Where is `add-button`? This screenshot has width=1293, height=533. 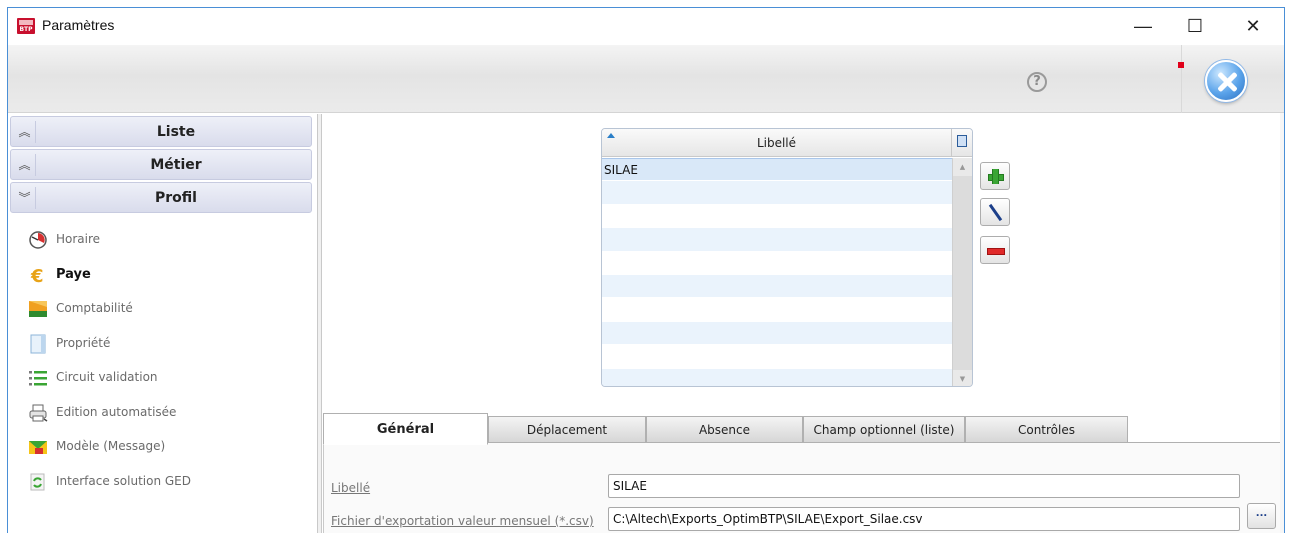 add-button is located at coordinates (995, 176).